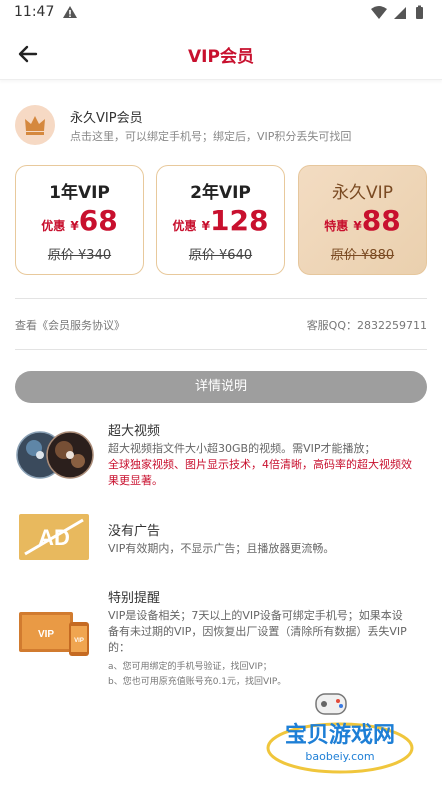 The width and height of the screenshot is (442, 785). What do you see at coordinates (220, 193) in the screenshot?
I see `plan-name: 2年VIP` at bounding box center [220, 193].